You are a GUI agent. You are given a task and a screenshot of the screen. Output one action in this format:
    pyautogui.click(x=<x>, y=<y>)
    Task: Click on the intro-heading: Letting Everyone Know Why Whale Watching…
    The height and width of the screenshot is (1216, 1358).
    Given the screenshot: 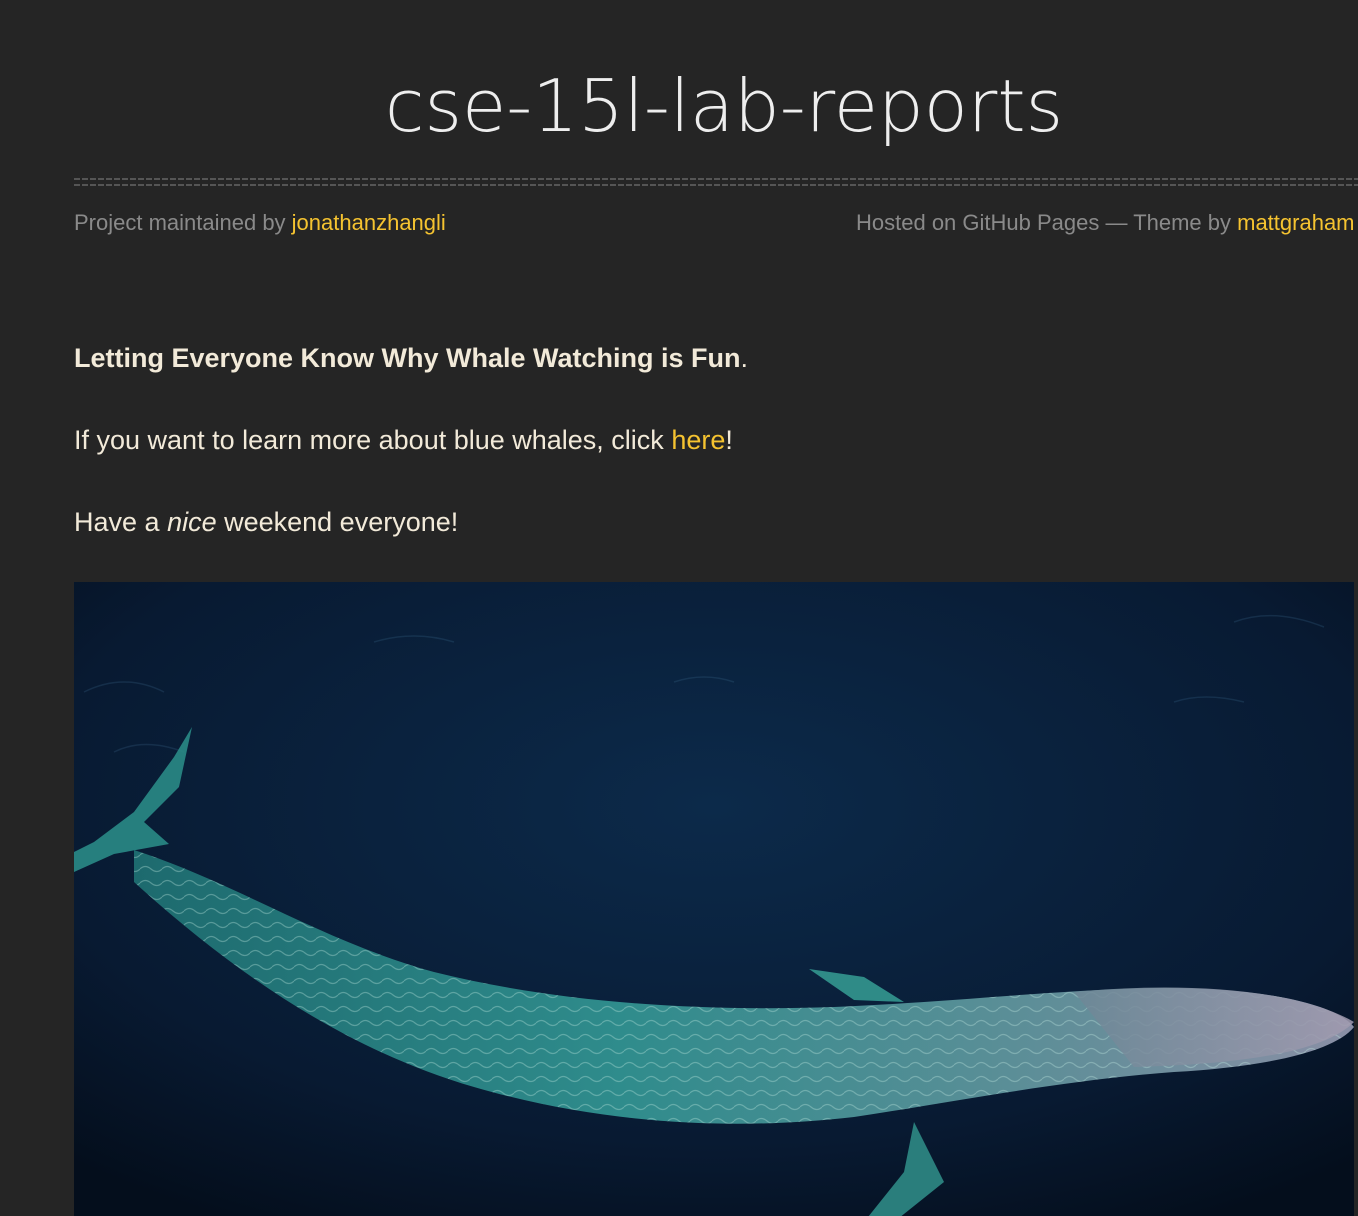 What is the action you would take?
    pyautogui.click(x=407, y=358)
    